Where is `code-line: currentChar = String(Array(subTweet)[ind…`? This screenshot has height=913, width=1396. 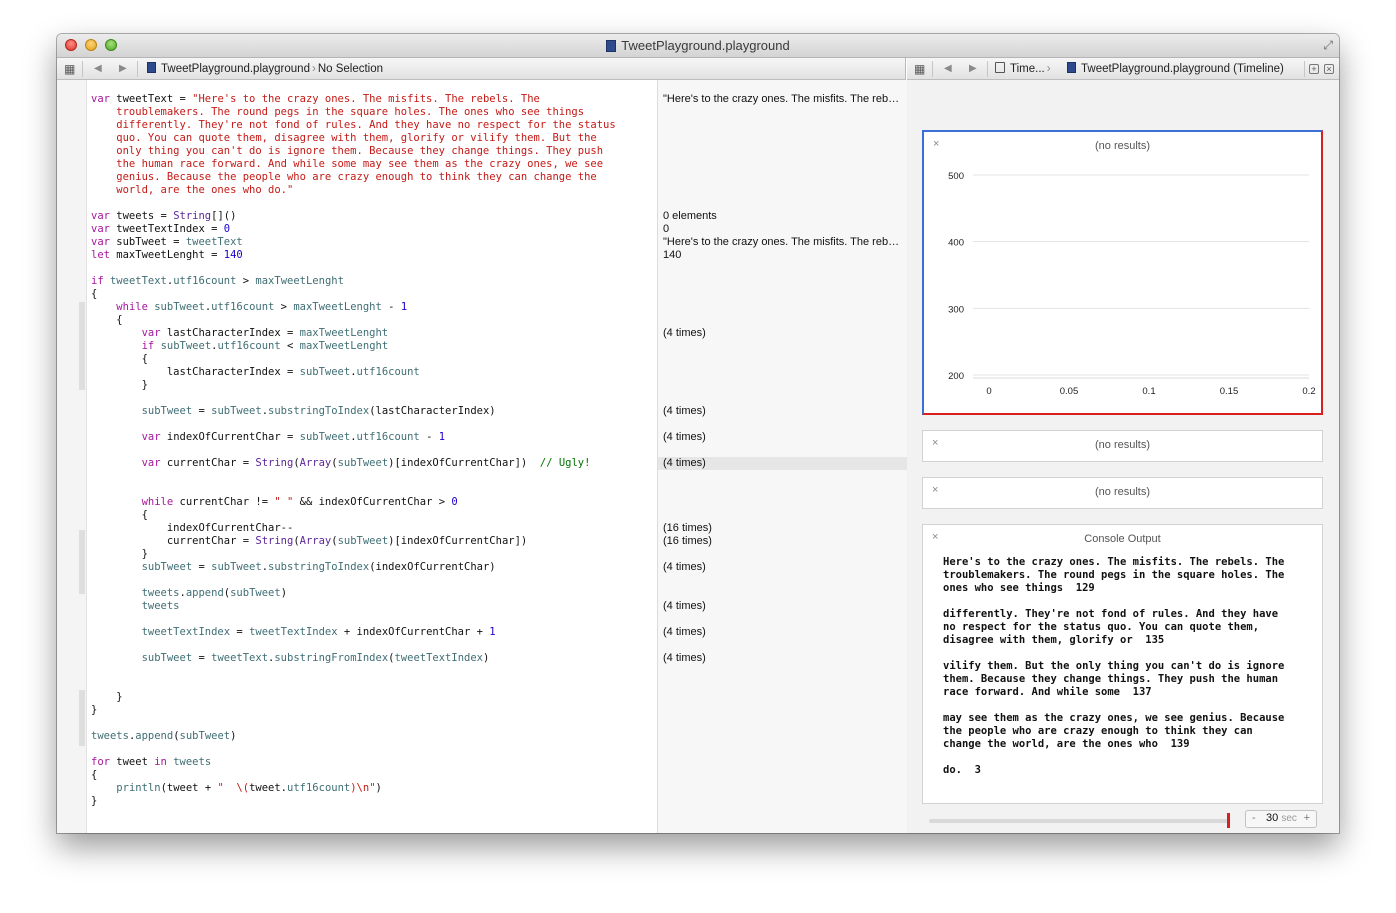 code-line: currentChar = String(Array(subTweet)[ind… is located at coordinates (309, 541).